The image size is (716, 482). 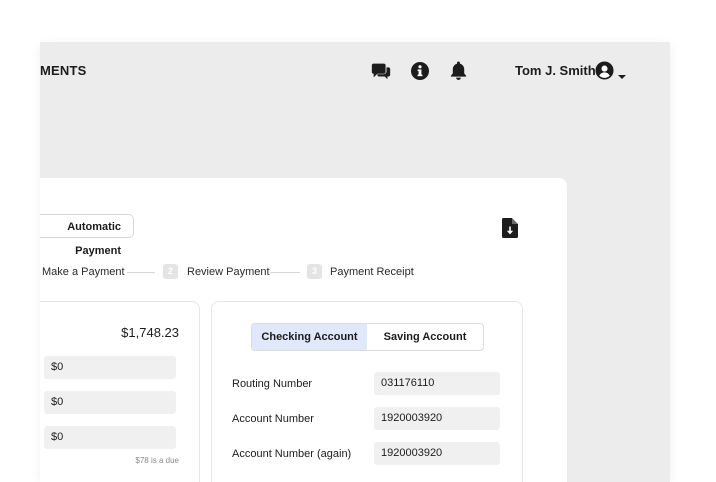 I want to click on tab-saving-account: Saving Account, so click(x=425, y=337).